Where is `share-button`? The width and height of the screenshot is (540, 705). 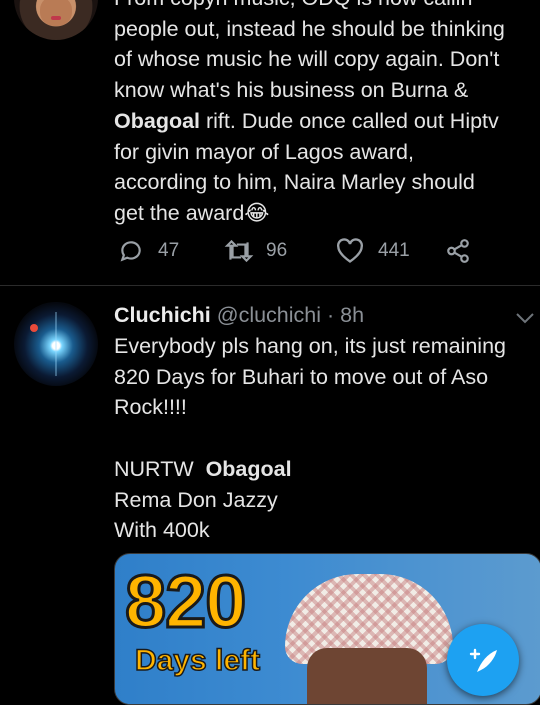 share-button is located at coordinates (458, 251).